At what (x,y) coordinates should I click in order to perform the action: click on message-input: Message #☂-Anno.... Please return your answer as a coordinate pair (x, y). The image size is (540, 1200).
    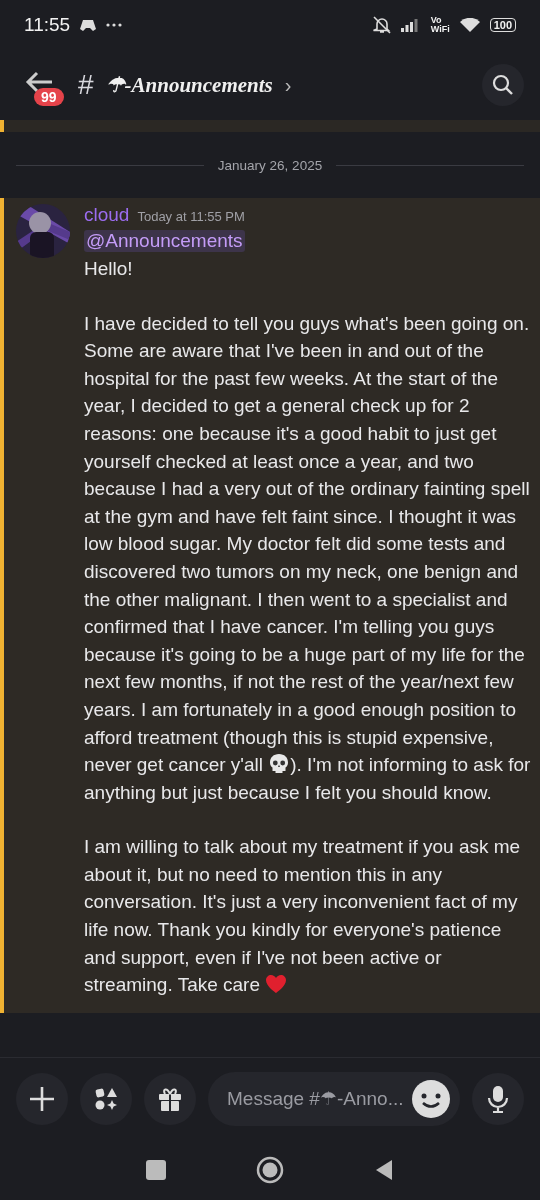
    Looking at the image, I should click on (314, 1099).